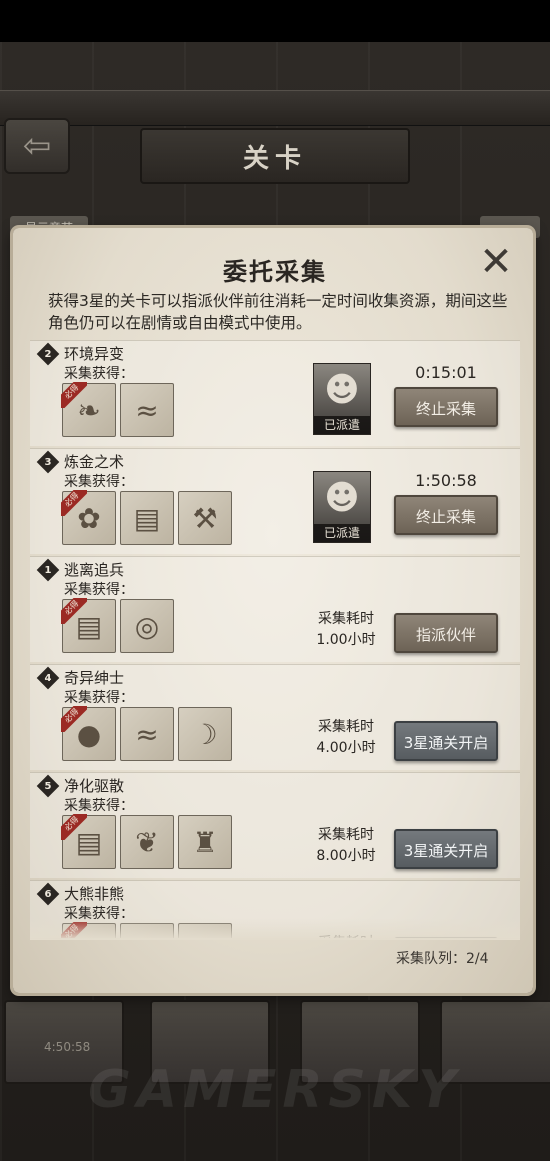 The image size is (550, 1161). I want to click on list-fade, so click(275, 929).